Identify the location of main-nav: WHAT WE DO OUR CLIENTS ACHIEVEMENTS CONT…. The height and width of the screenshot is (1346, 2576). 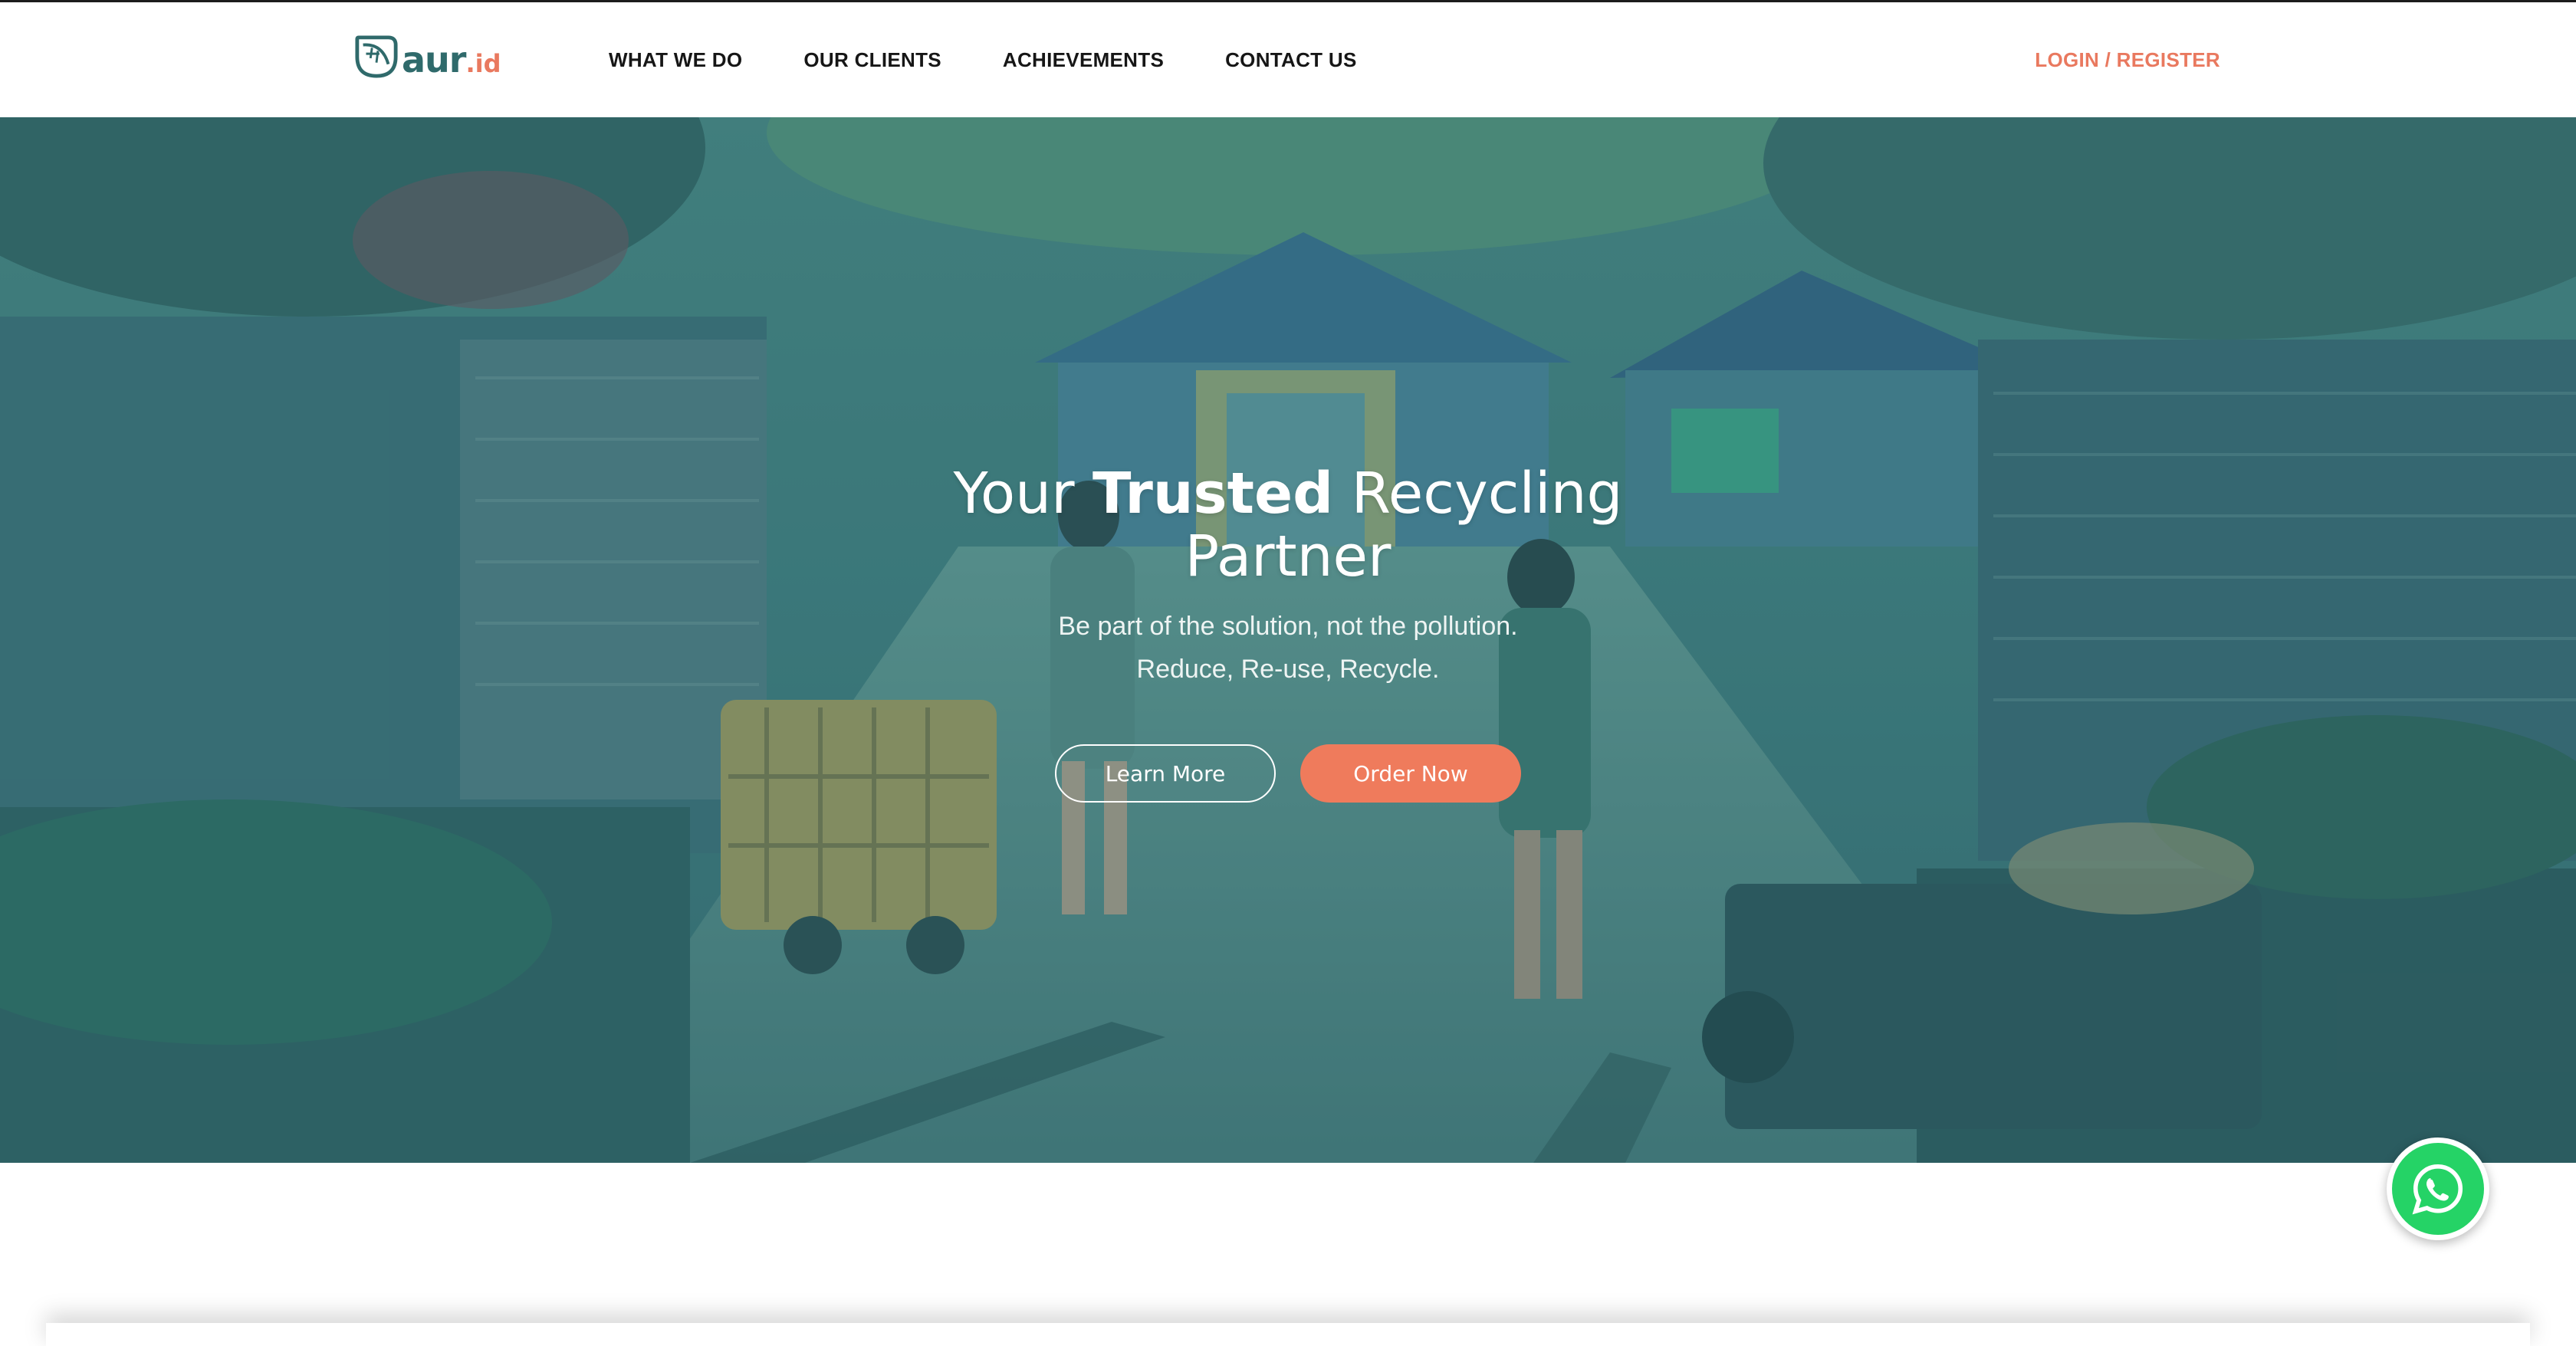
(1014, 59).